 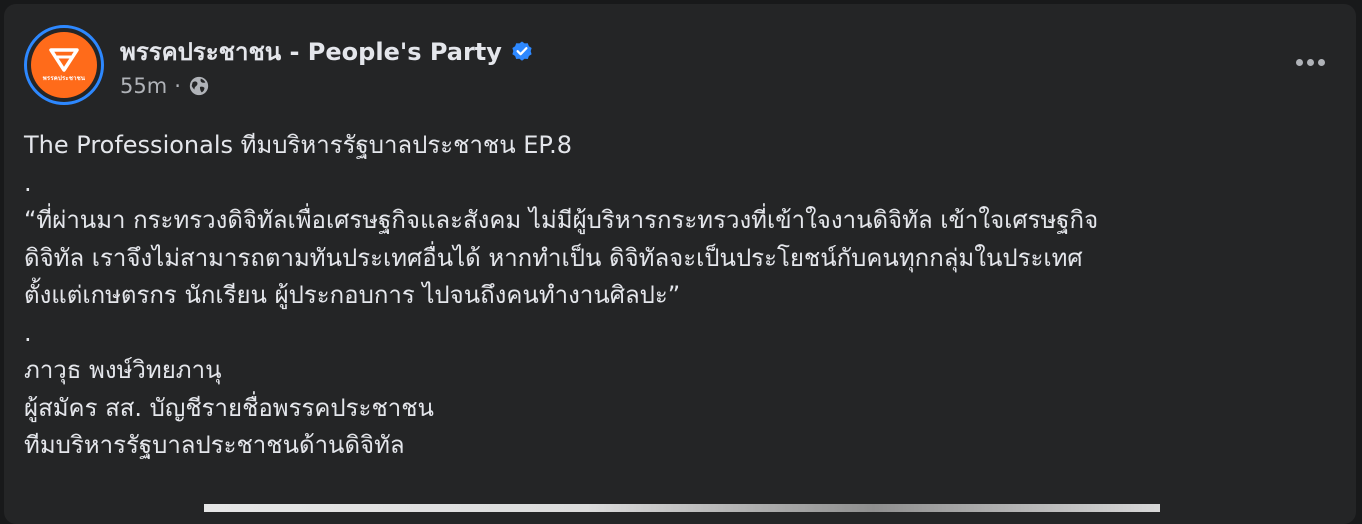 I want to click on party-logo-icon, so click(x=64, y=59).